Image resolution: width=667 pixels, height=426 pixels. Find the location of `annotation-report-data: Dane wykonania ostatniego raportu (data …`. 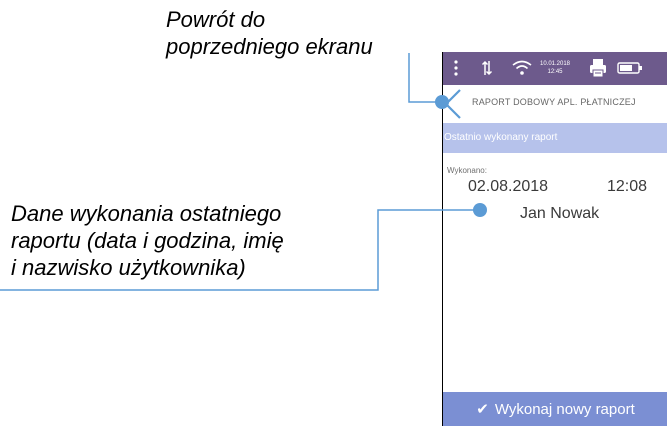

annotation-report-data: Dane wykonania ostatniego raportu (data … is located at coordinates (183, 240).